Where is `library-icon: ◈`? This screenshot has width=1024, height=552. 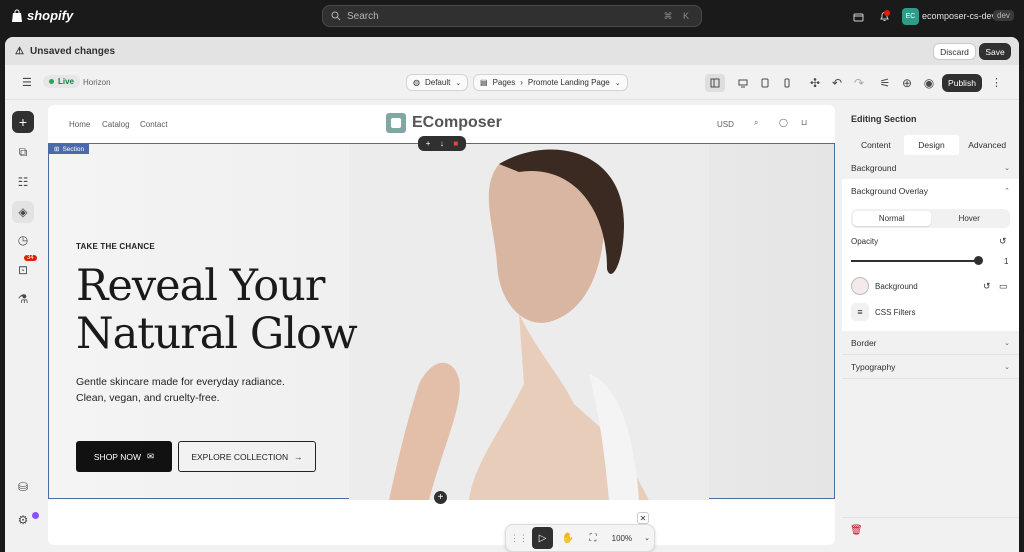
library-icon: ◈ is located at coordinates (23, 212).